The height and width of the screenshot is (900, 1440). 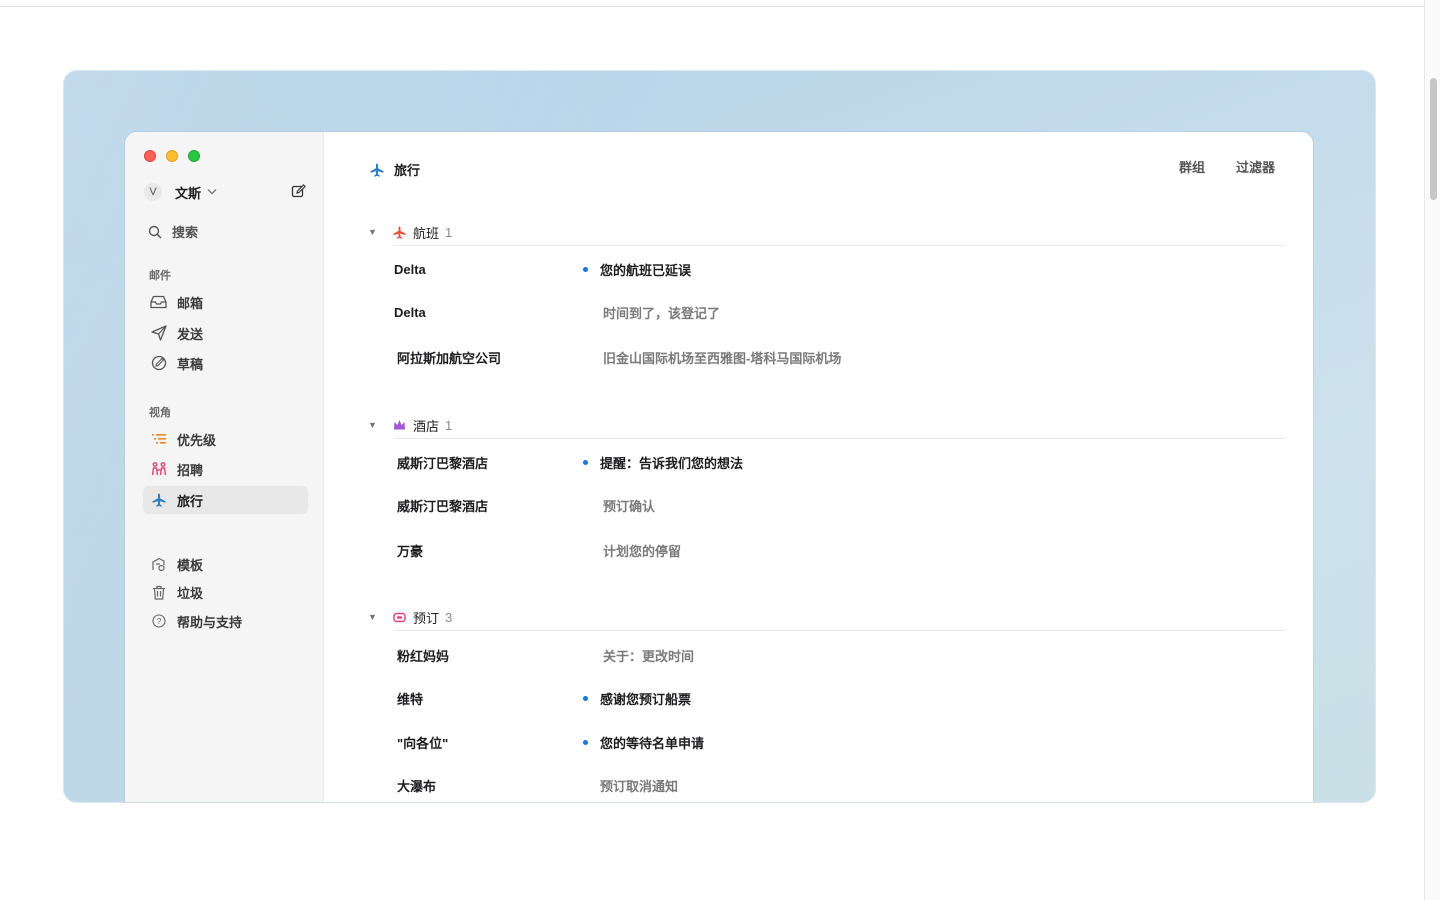 I want to click on list-item: 威斯汀巴黎酒店 提醒：告诉我们您的想法, so click(x=839, y=462).